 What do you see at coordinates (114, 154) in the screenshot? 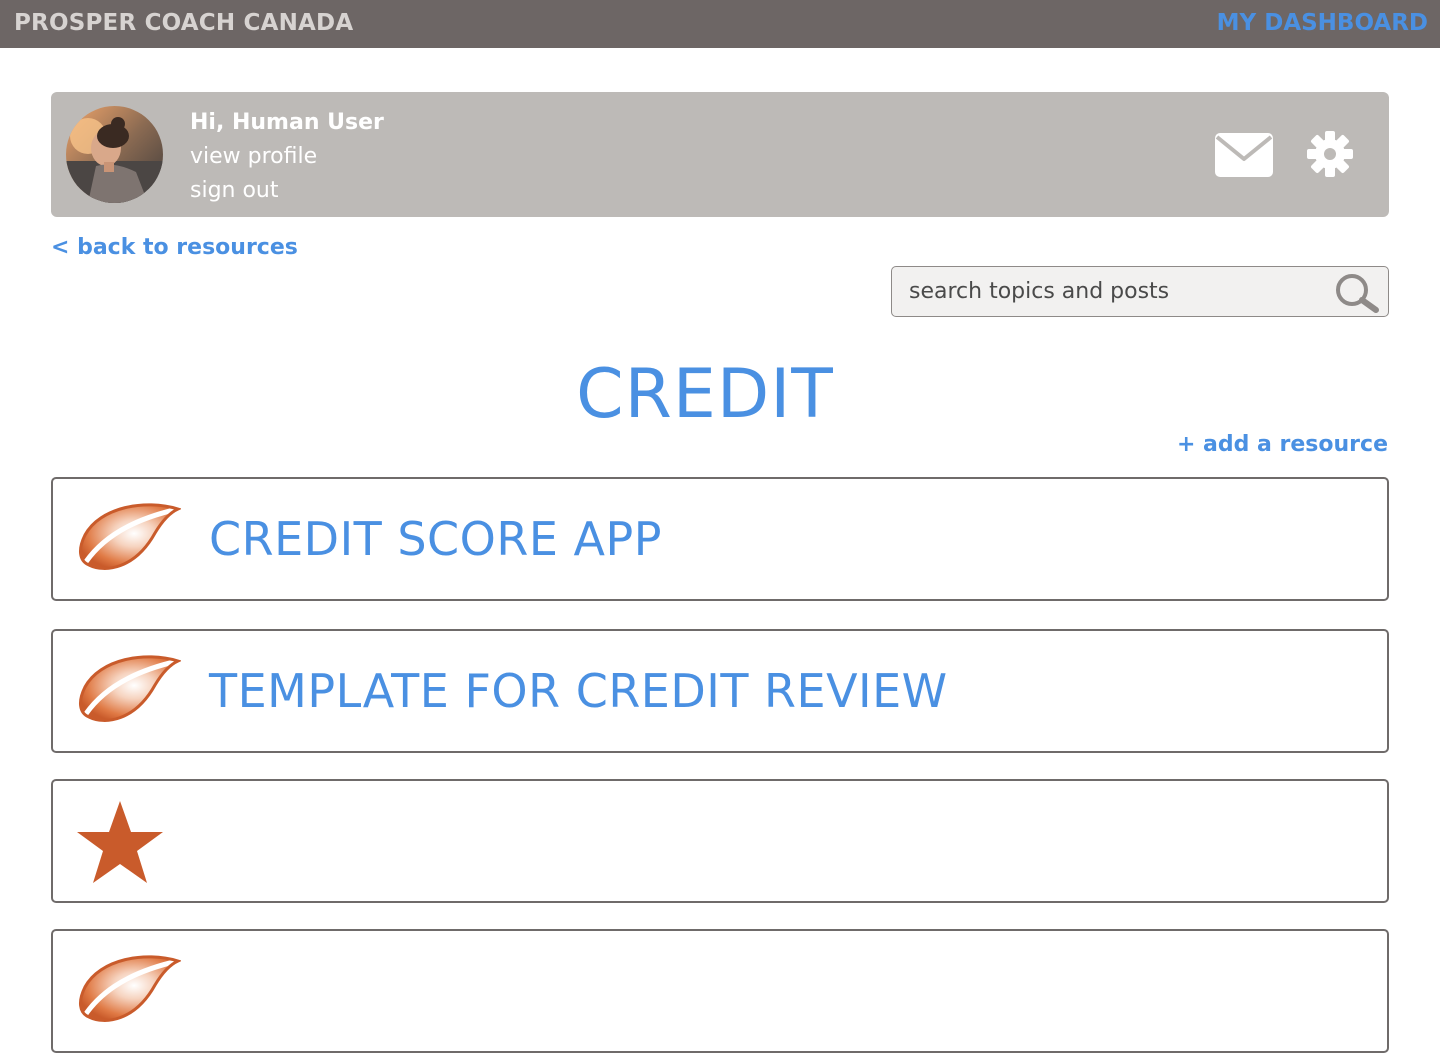
I see `avatar` at bounding box center [114, 154].